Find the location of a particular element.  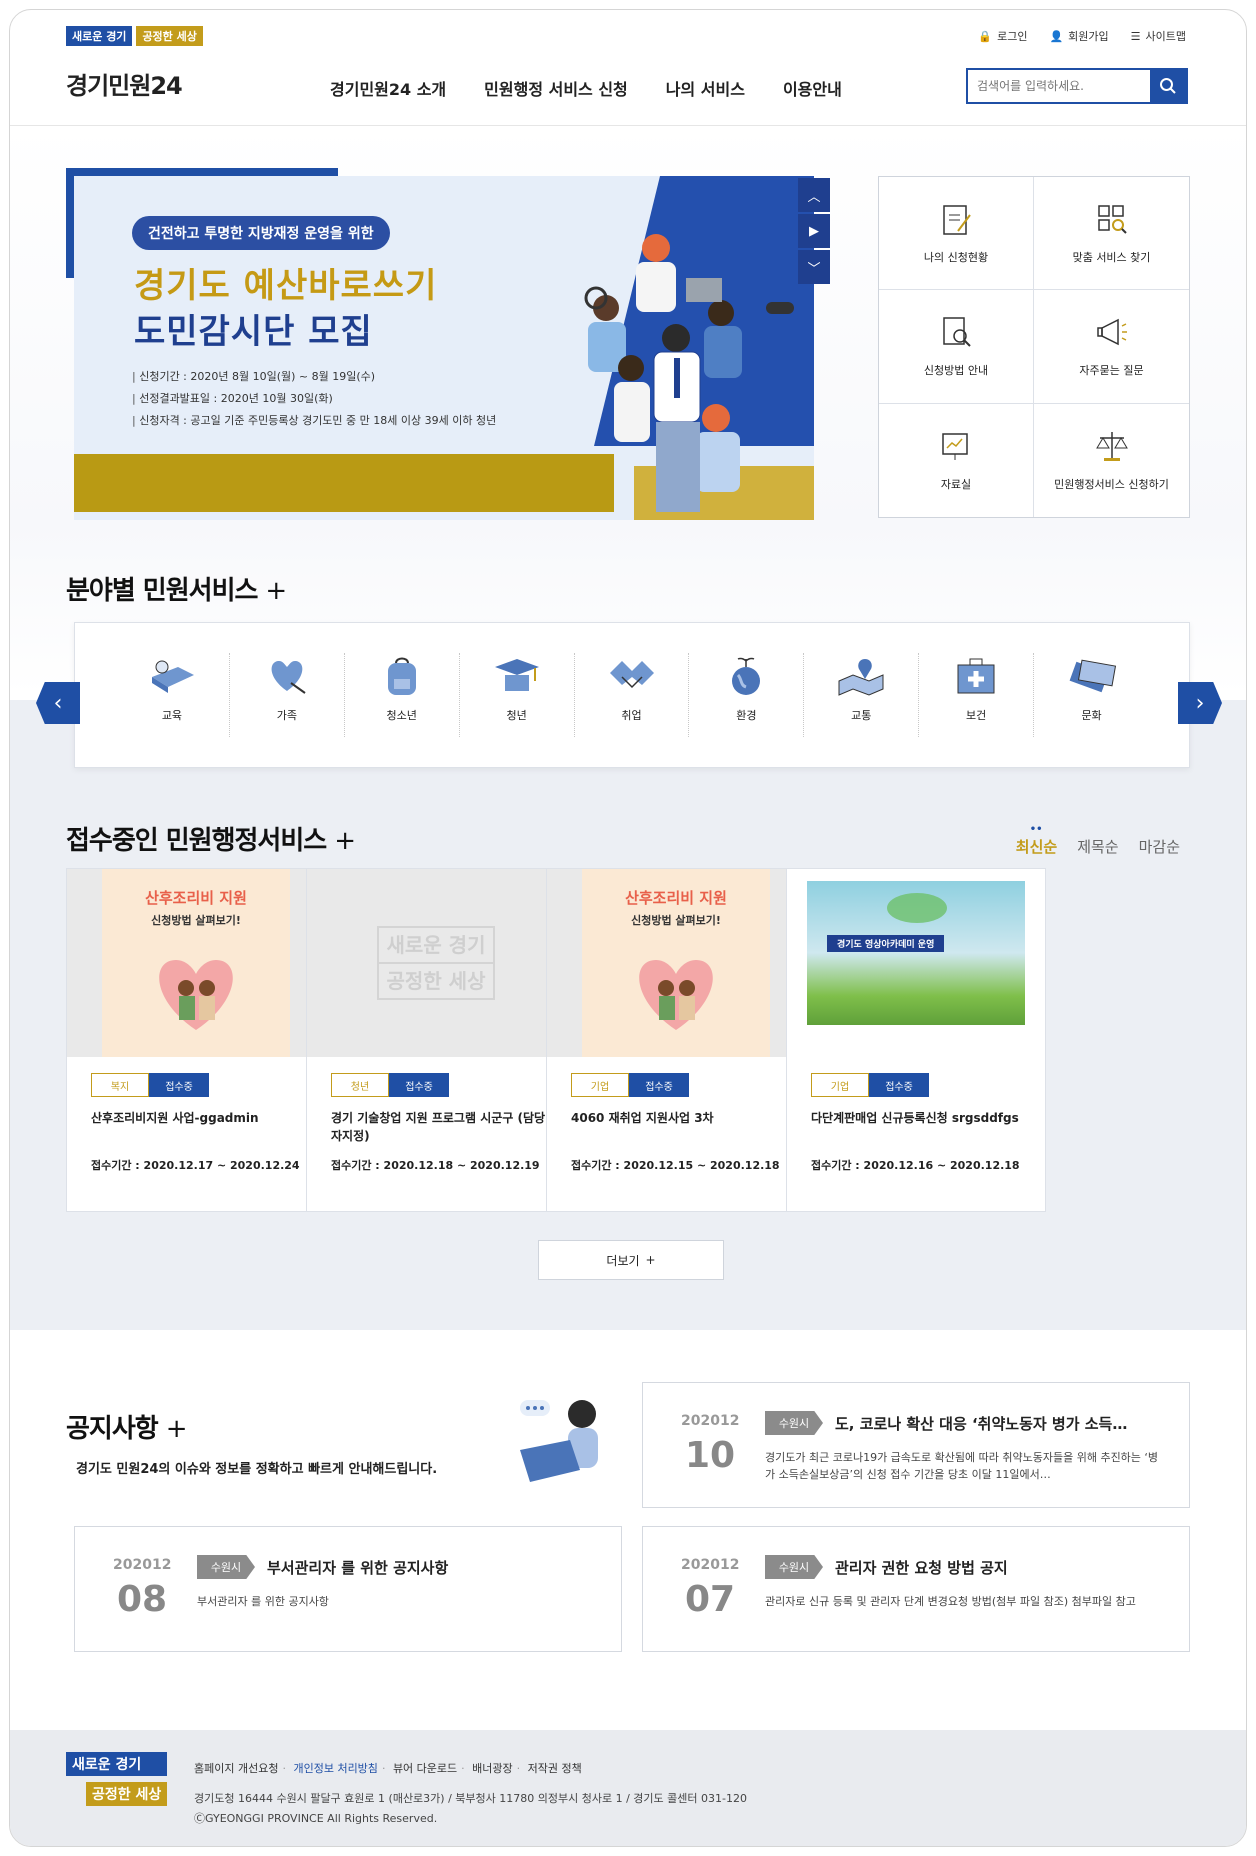

carousel-prev-button: ‹ is located at coordinates (58, 703).